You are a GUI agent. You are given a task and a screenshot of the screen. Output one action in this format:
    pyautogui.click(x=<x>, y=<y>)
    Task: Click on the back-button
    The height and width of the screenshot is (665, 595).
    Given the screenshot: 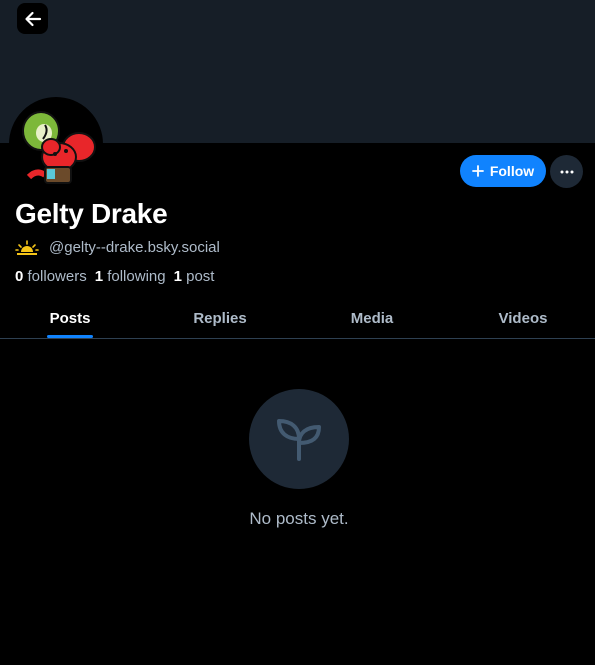 What is the action you would take?
    pyautogui.click(x=32, y=18)
    